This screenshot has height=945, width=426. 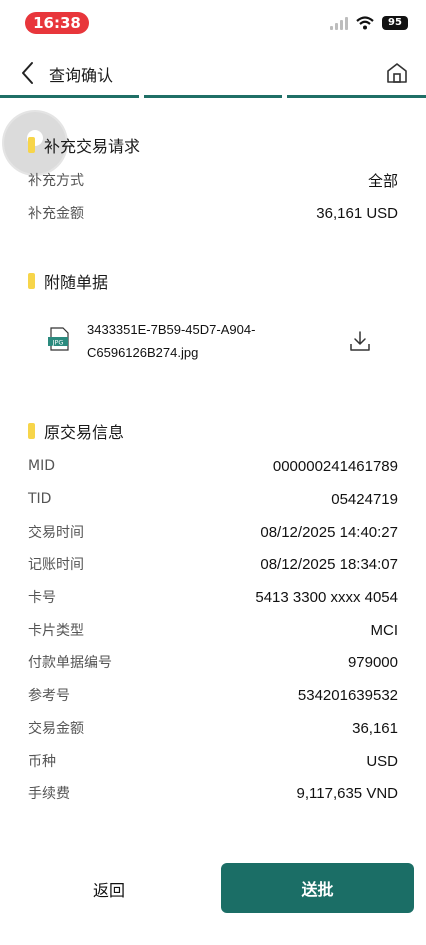 I want to click on supplement-section-title: 补充交易请求, so click(x=84, y=145).